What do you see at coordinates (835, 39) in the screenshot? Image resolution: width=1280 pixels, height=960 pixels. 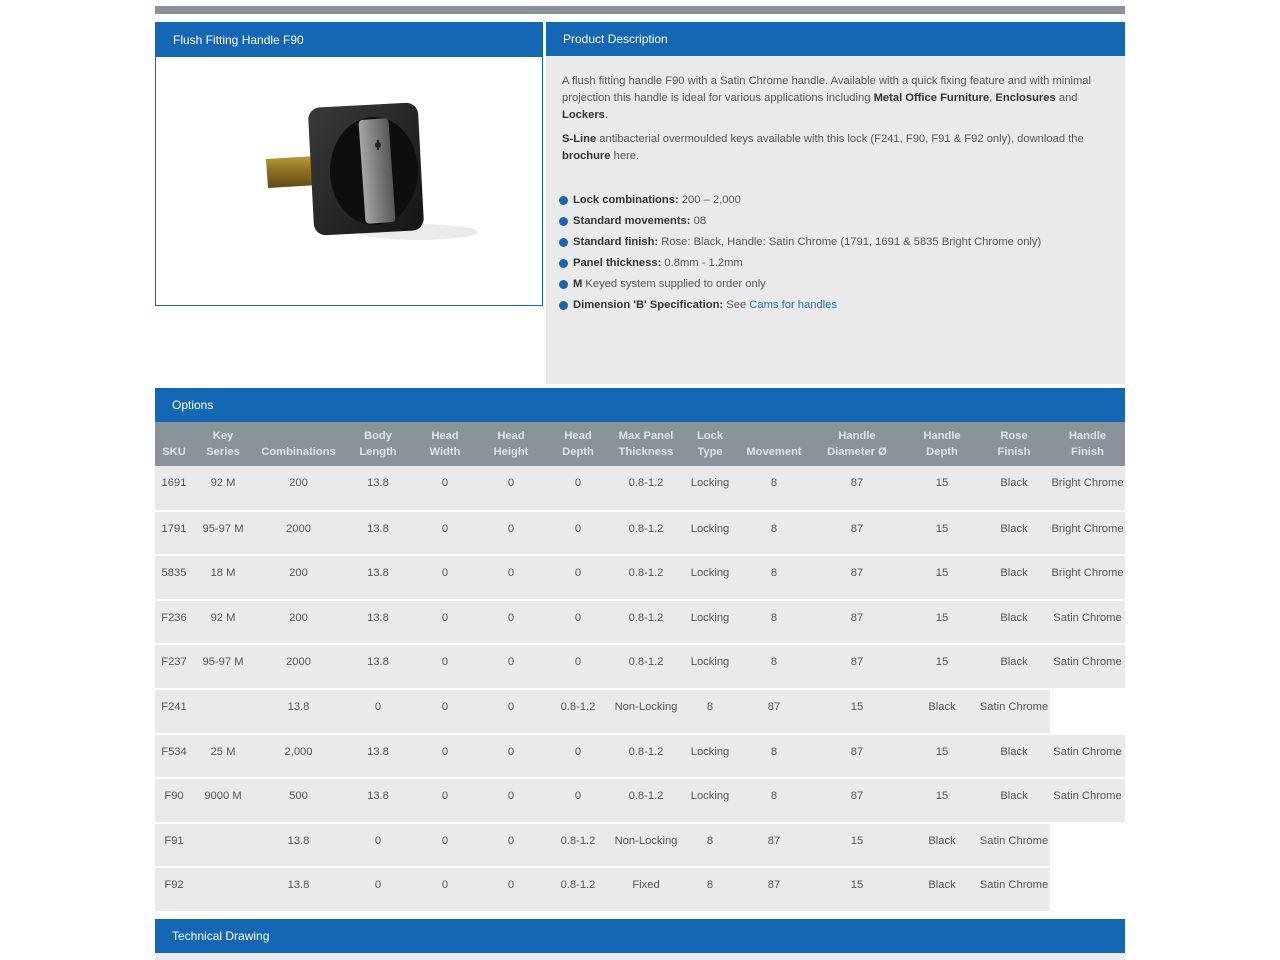 I see `product-description-title: Product Description` at bounding box center [835, 39].